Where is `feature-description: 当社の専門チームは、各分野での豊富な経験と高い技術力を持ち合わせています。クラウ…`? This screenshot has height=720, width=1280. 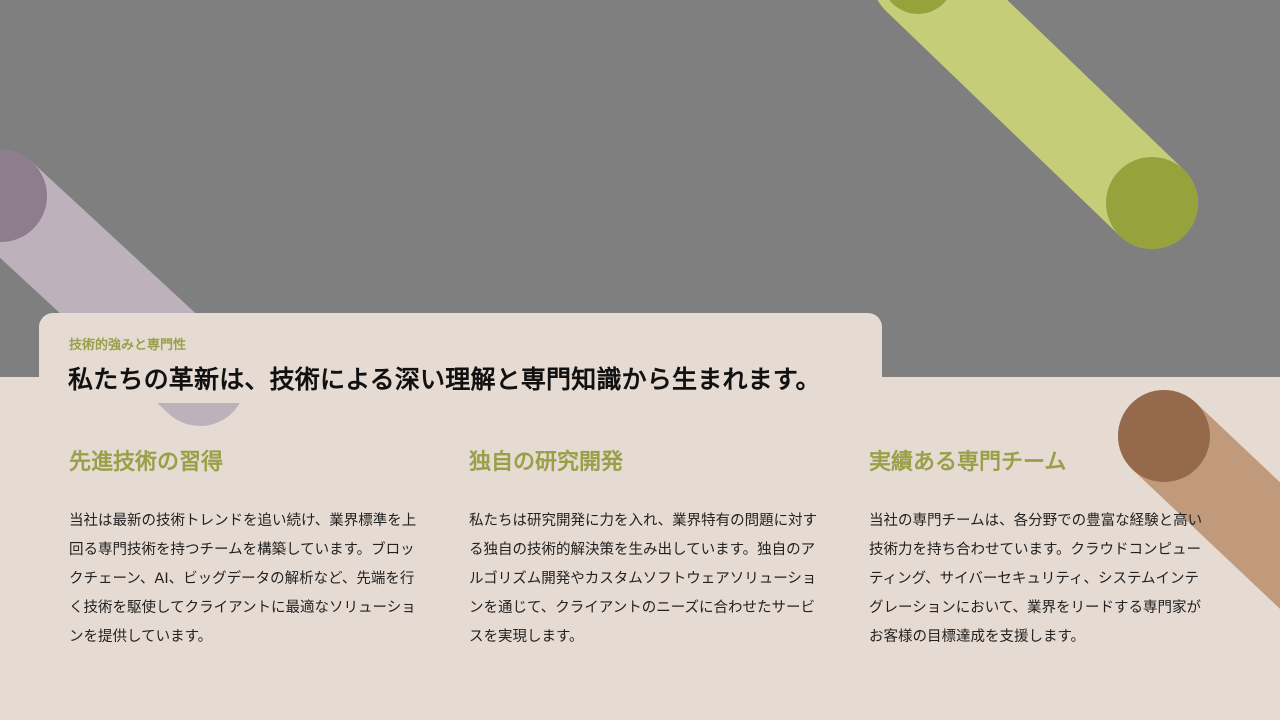 feature-description: 当社の専門チームは、各分野での豊富な経験と高い技術力を持ち合わせています。クラウ… is located at coordinates (1036, 579).